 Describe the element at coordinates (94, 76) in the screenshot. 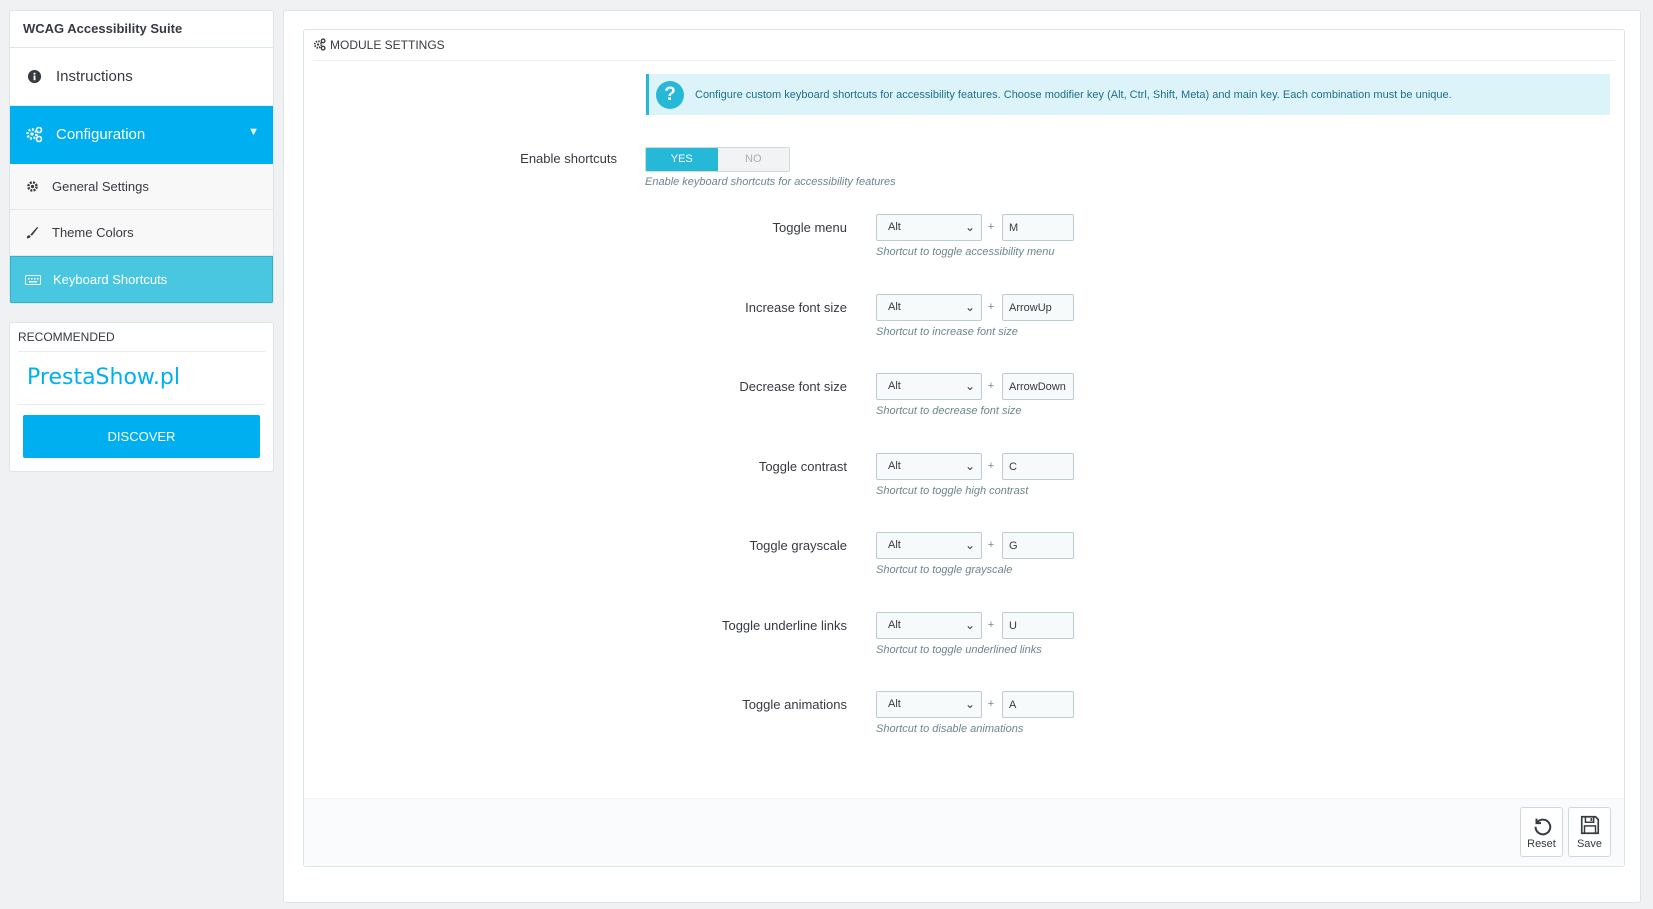

I see `nav-item-label: Instructions` at that location.